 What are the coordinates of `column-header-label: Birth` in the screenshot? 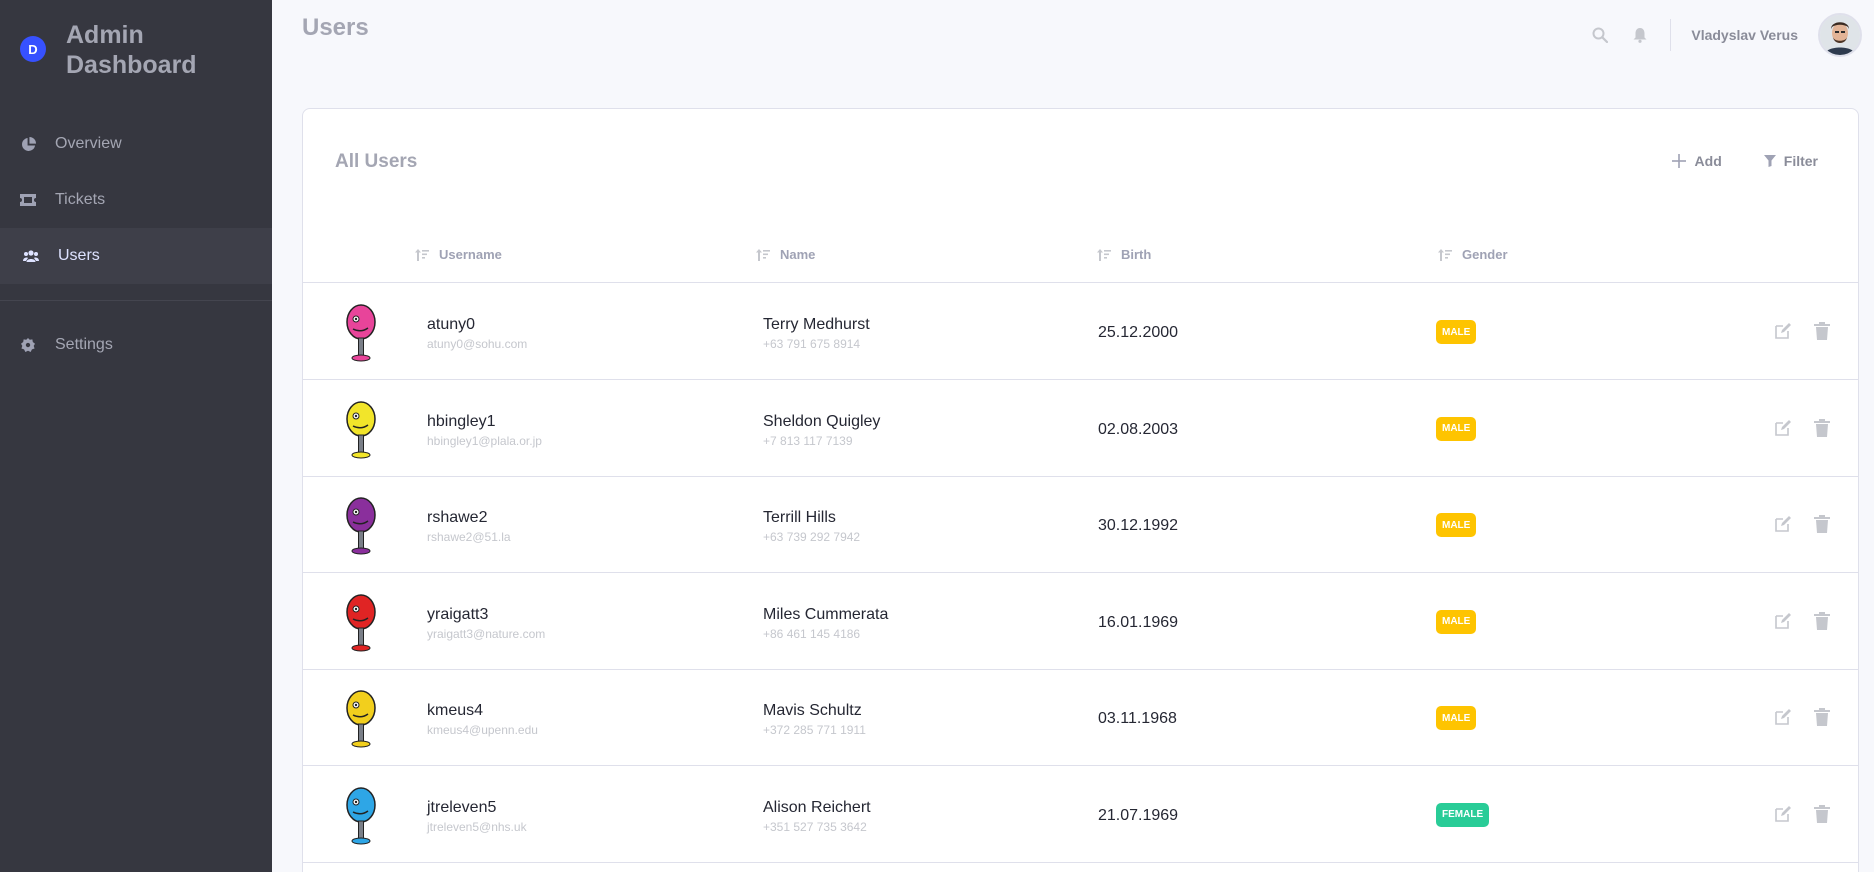 It's located at (1136, 254).